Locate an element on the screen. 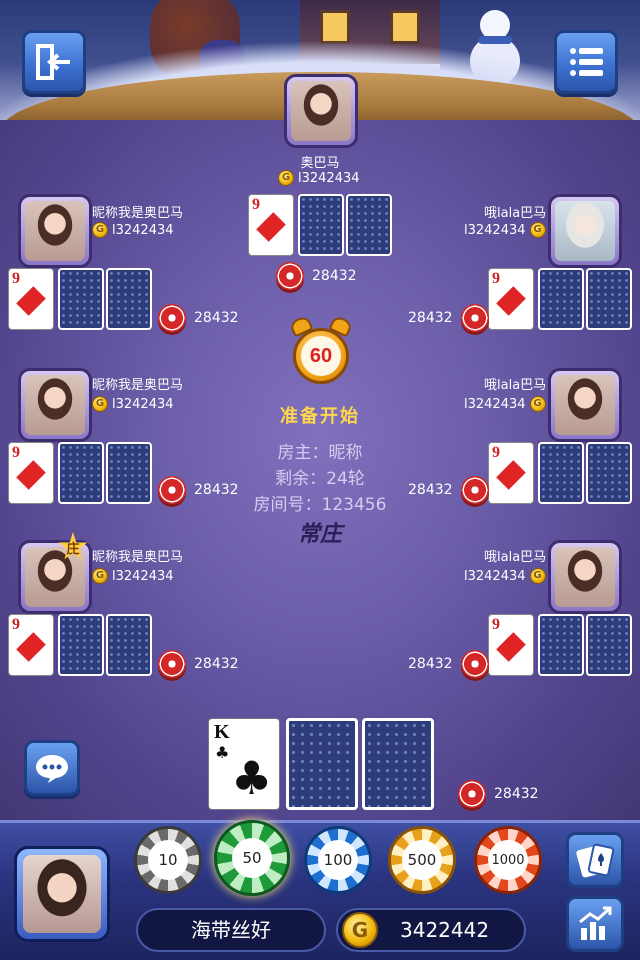  room-owner: 房主：昵称 is located at coordinates (320, 453).